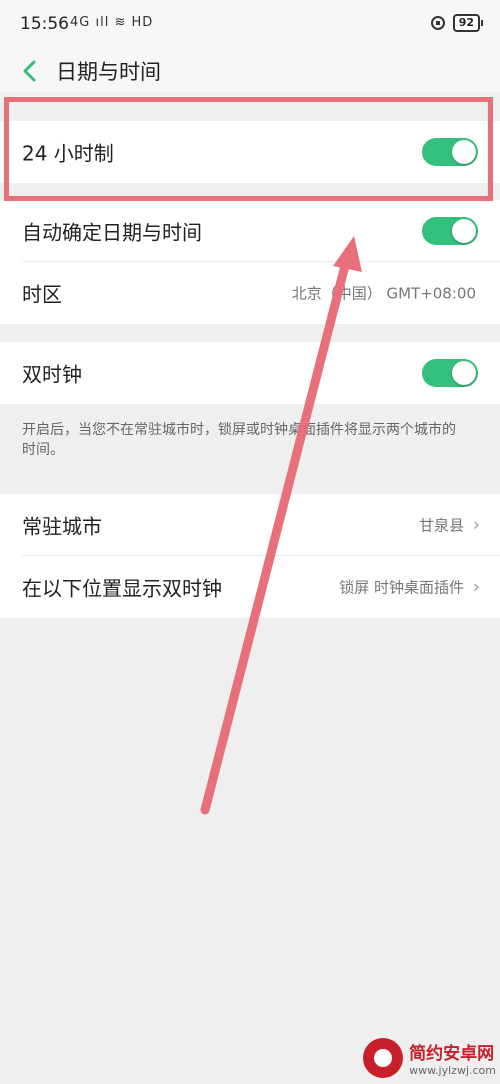  What do you see at coordinates (452, 1054) in the screenshot?
I see `watermark-name: 简约安卓网` at bounding box center [452, 1054].